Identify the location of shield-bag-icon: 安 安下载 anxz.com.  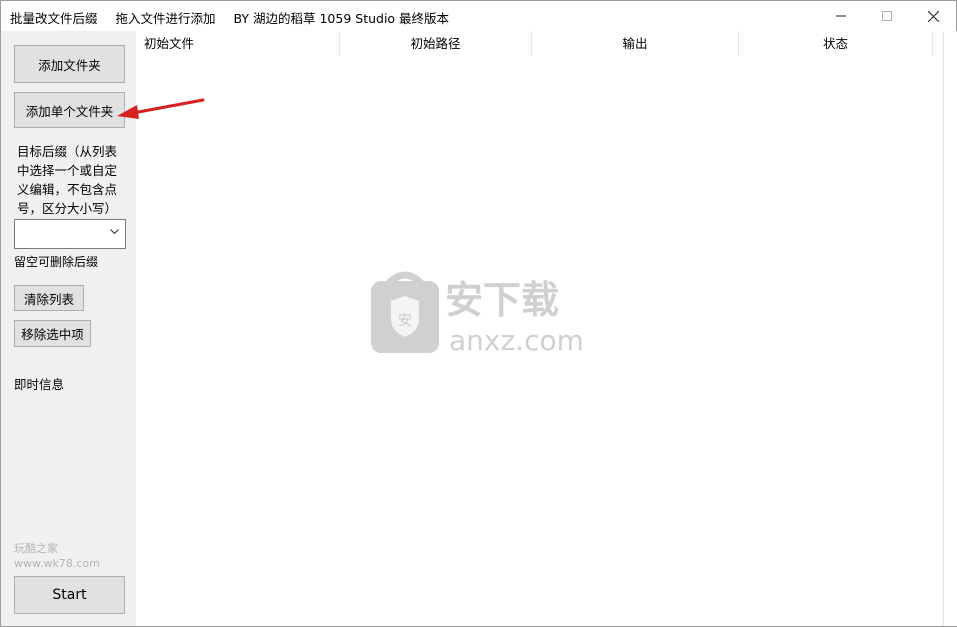
(477, 314).